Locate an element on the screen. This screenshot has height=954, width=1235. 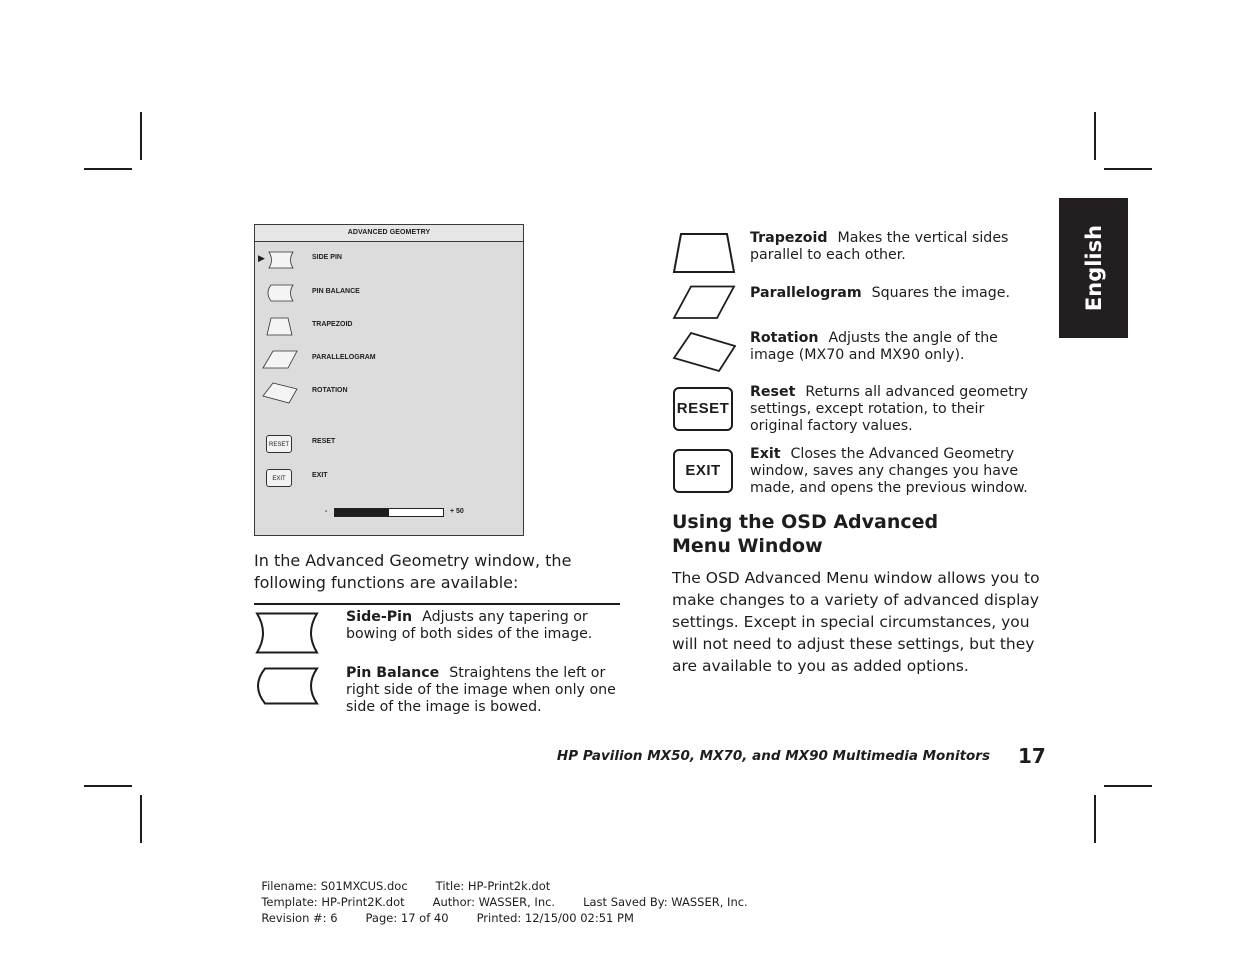
adjustment-slider is located at coordinates (389, 512).